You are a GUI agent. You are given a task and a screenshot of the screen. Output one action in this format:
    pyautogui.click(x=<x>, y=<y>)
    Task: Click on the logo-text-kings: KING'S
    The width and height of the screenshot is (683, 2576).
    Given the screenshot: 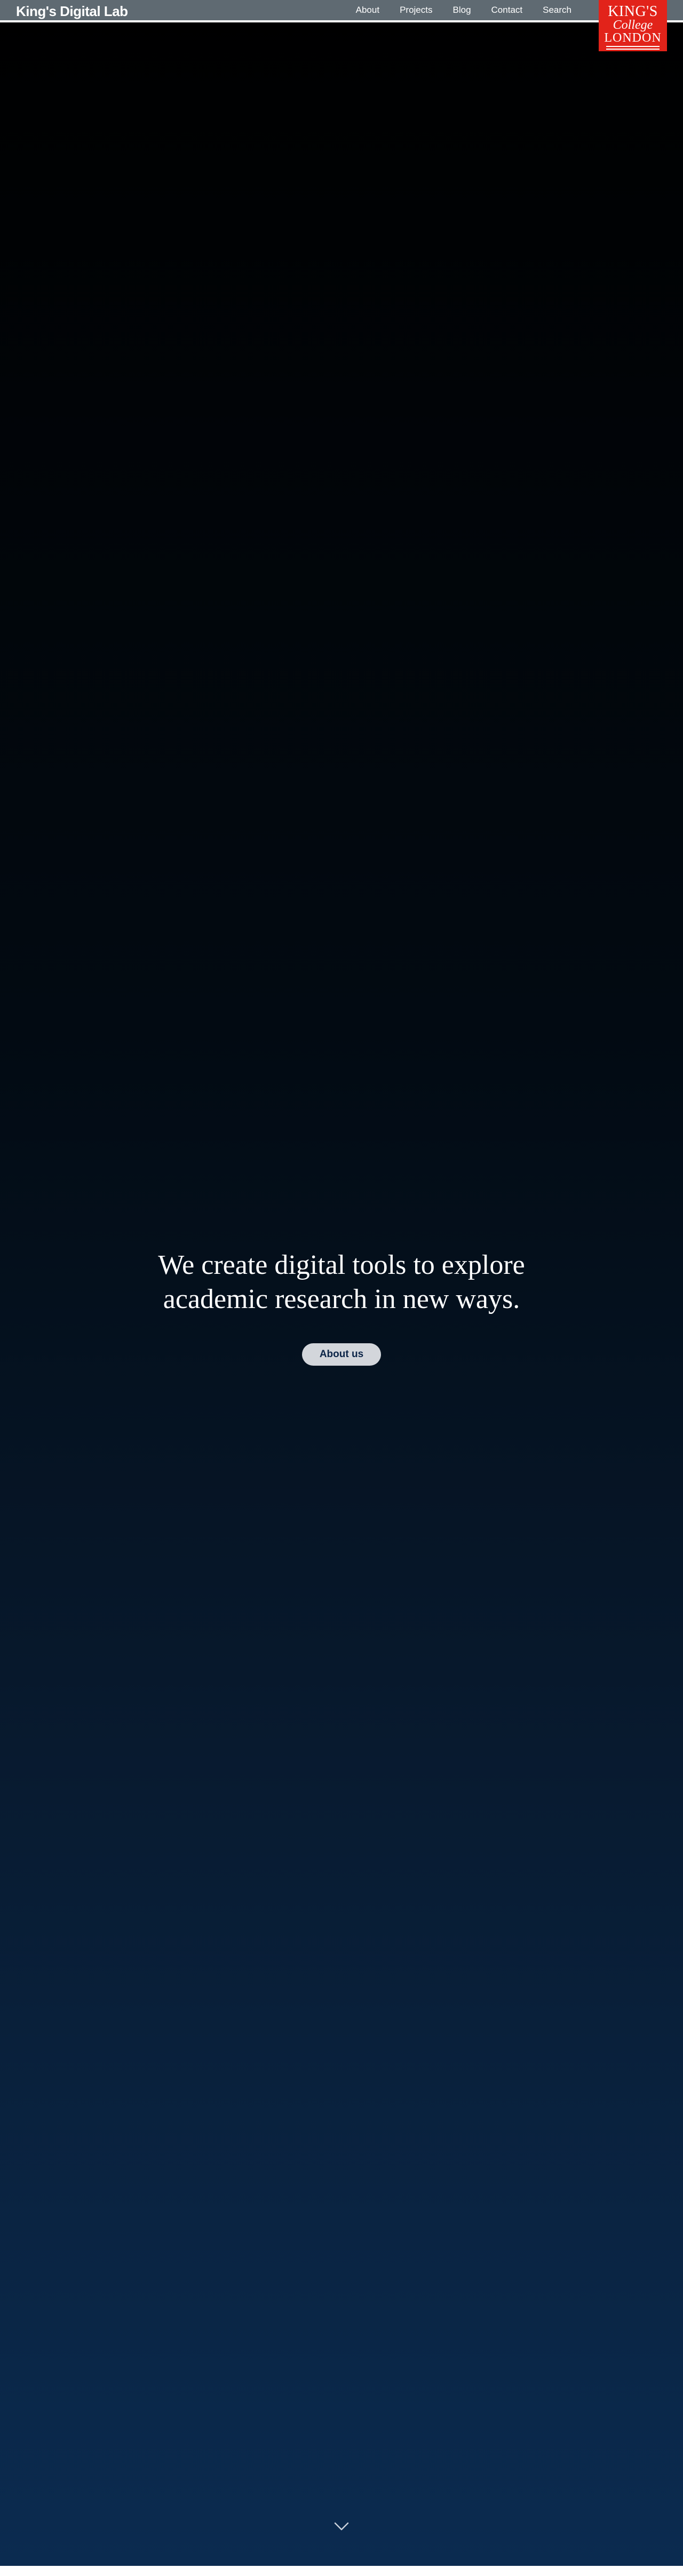 What is the action you would take?
    pyautogui.click(x=633, y=11)
    